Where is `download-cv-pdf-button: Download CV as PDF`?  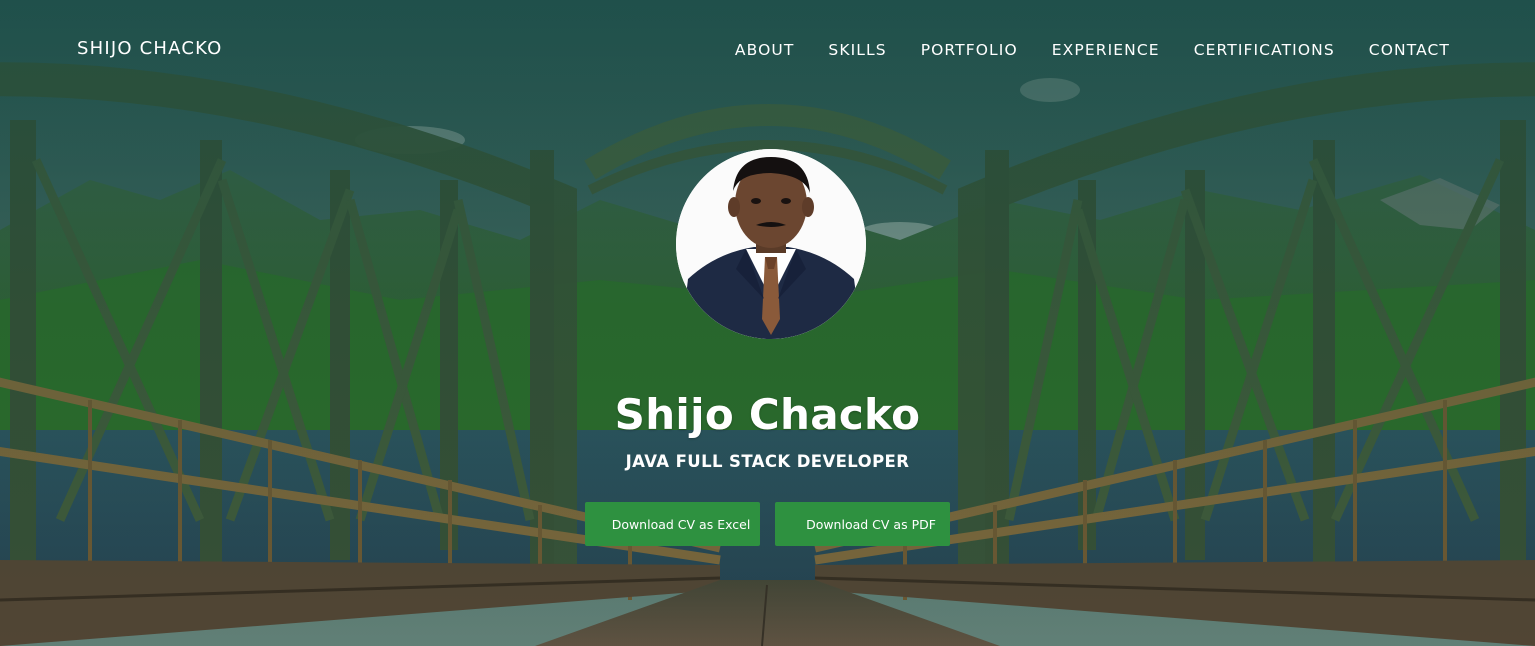
download-cv-pdf-button: Download CV as PDF is located at coordinates (862, 524).